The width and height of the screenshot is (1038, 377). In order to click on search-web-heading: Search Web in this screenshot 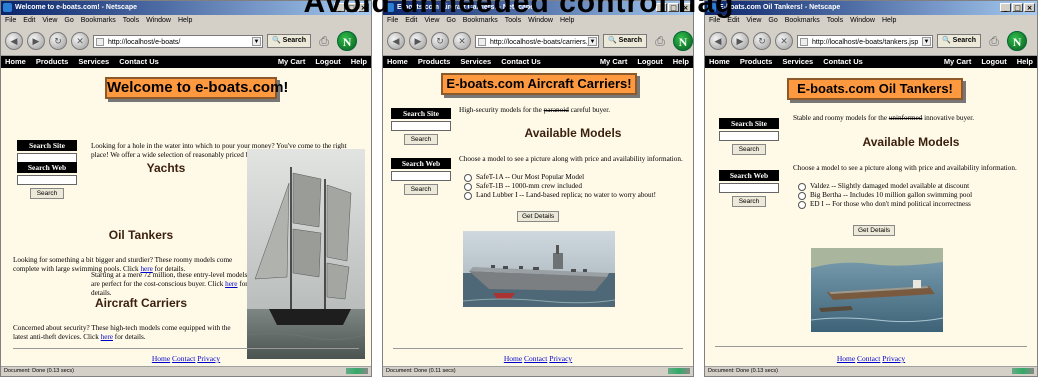, I will do `click(749, 175)`.